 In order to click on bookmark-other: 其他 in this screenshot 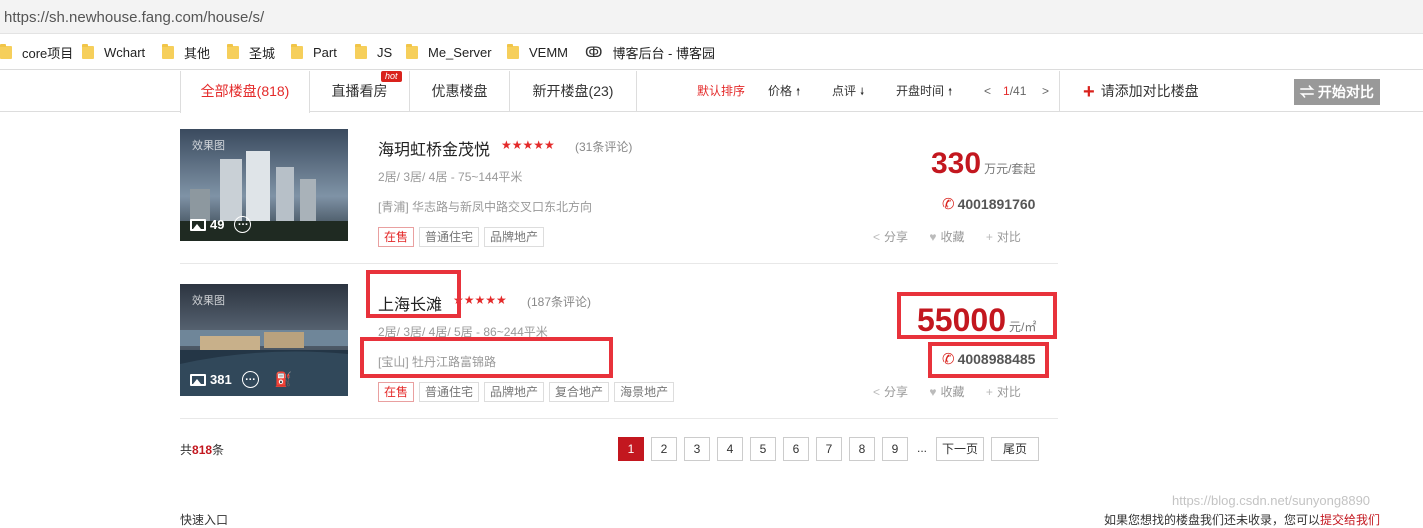, I will do `click(186, 52)`.